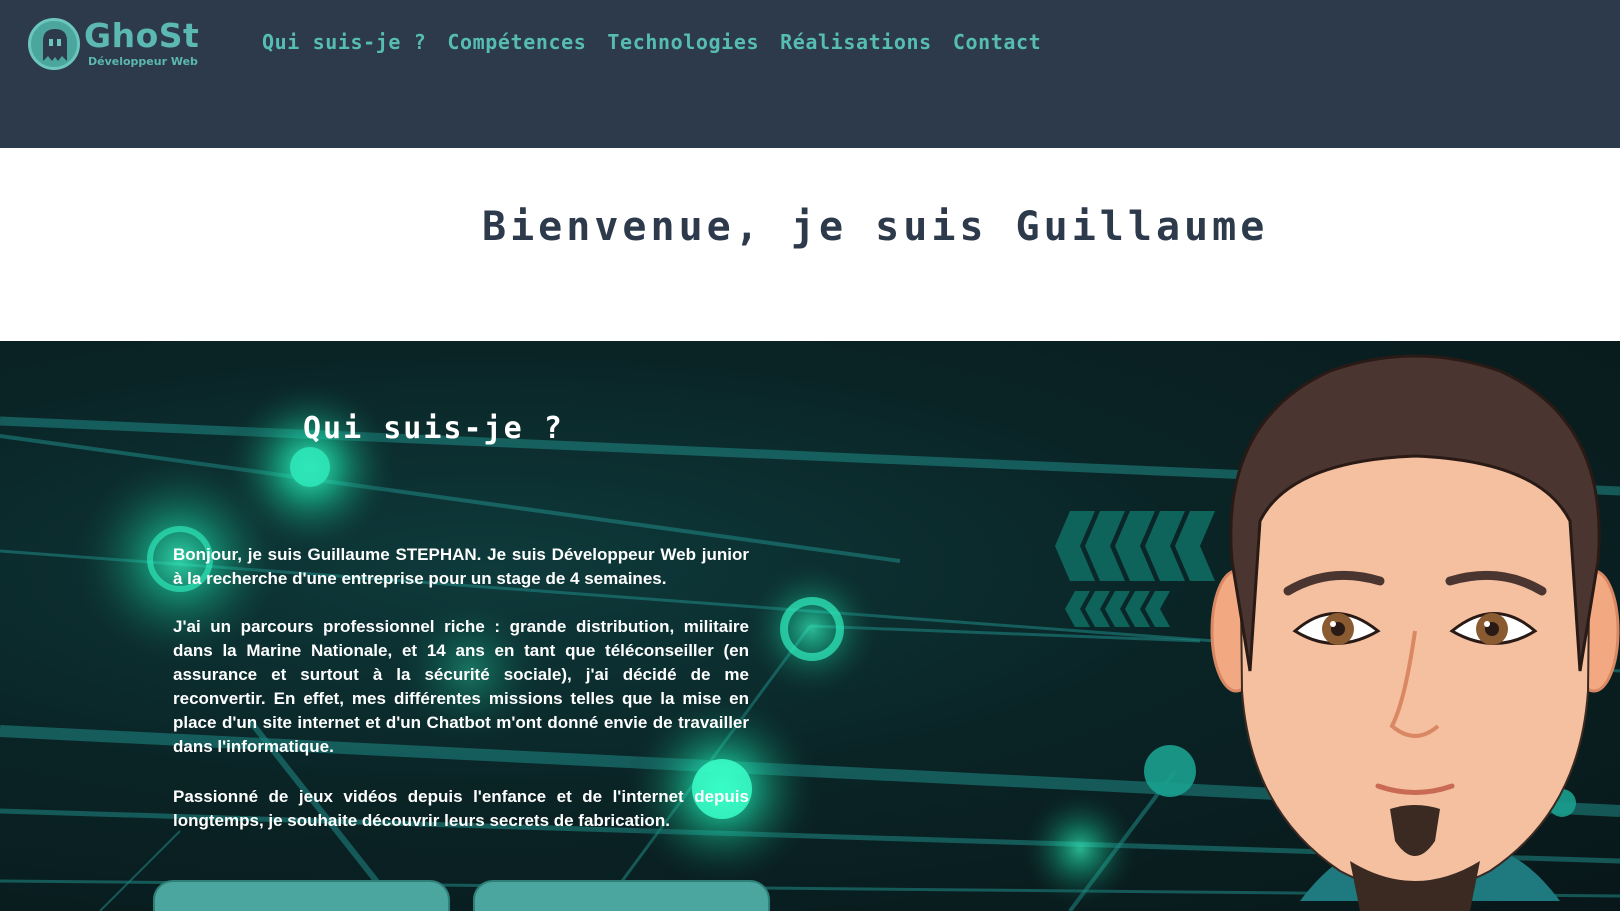  What do you see at coordinates (344, 45) in the screenshot?
I see `nav-item-qui-suis-je: Qui suis-je ?` at bounding box center [344, 45].